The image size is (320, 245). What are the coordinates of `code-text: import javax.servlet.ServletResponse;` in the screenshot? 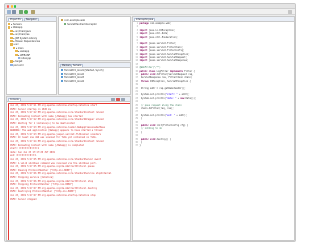 It's located at (164, 61).